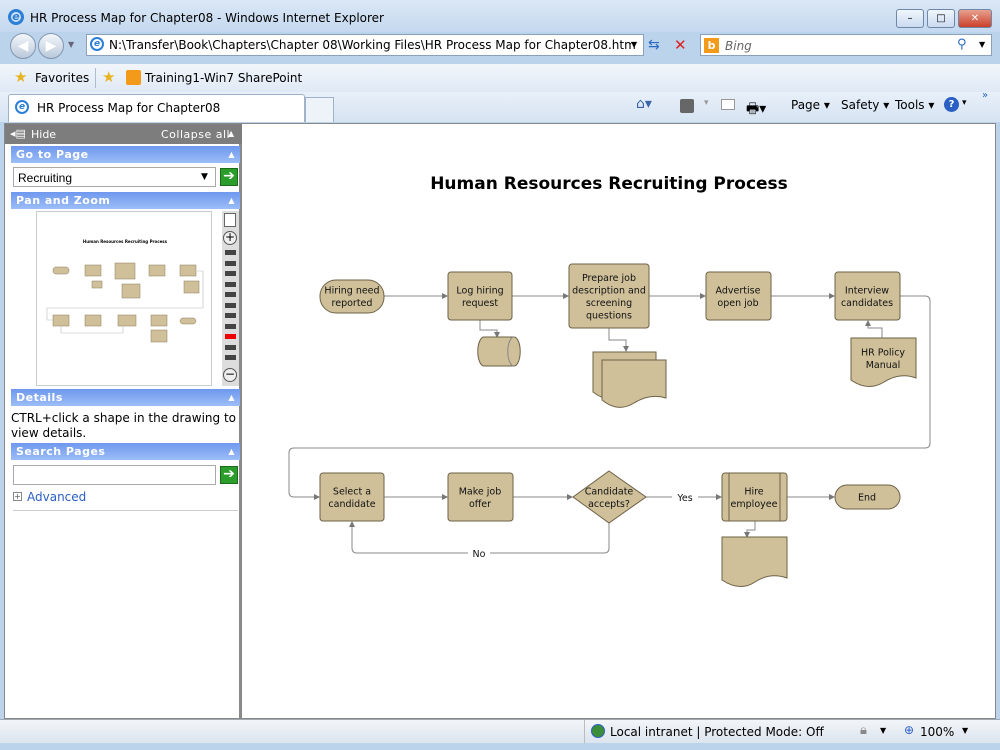 The width and height of the screenshot is (1000, 750). What do you see at coordinates (114, 475) in the screenshot?
I see `search-pages-input` at bounding box center [114, 475].